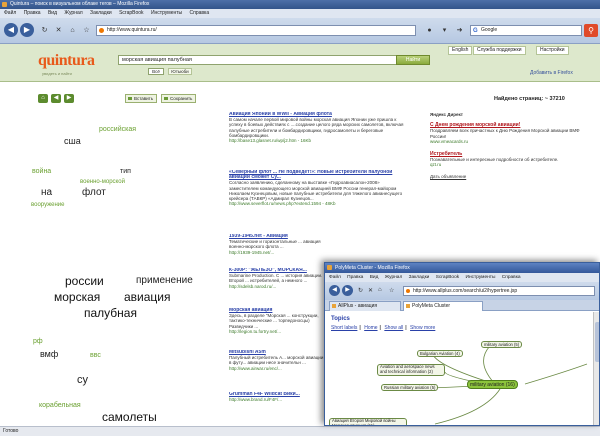  I want to click on save-button: Сохранить, so click(179, 98).